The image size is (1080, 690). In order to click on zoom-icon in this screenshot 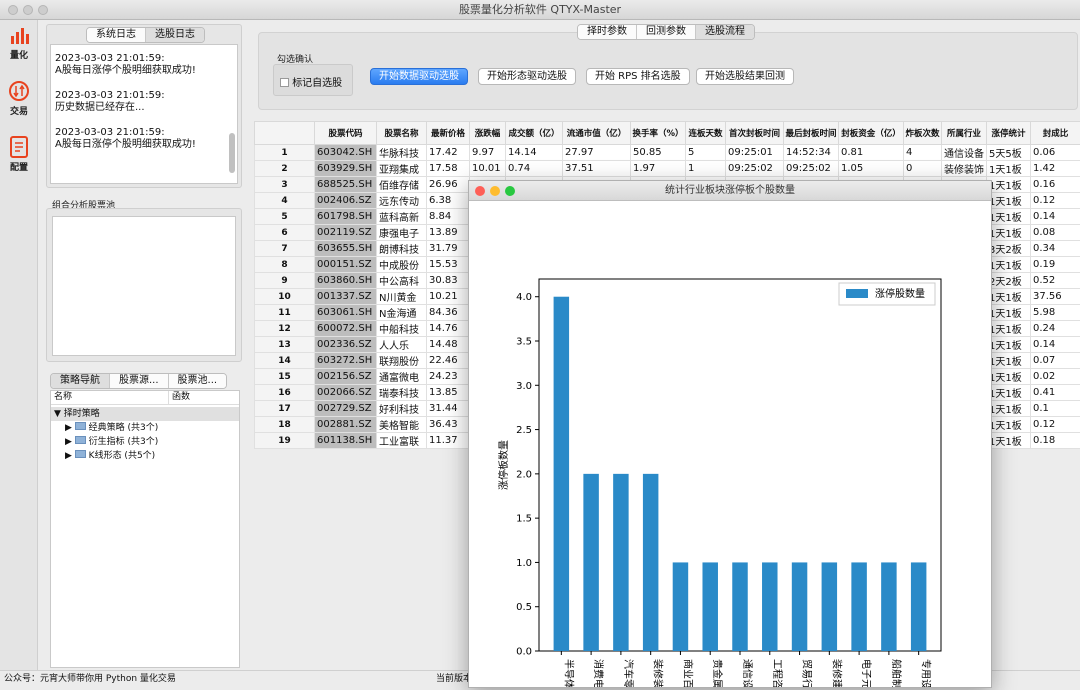, I will do `click(510, 191)`.